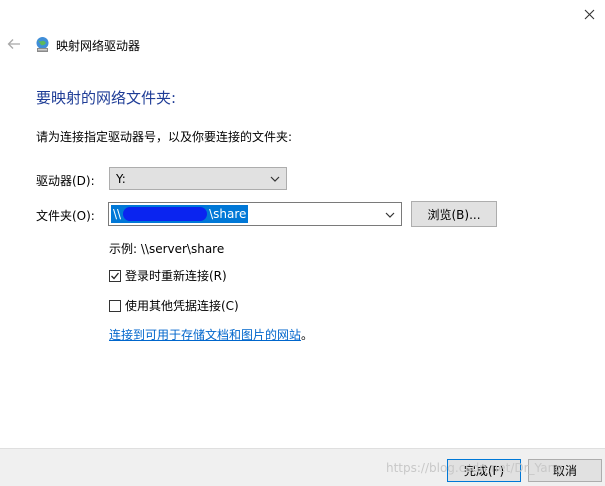  I want to click on storage-website-link: 连接到可用于存储文档和图片的网站, so click(205, 335).